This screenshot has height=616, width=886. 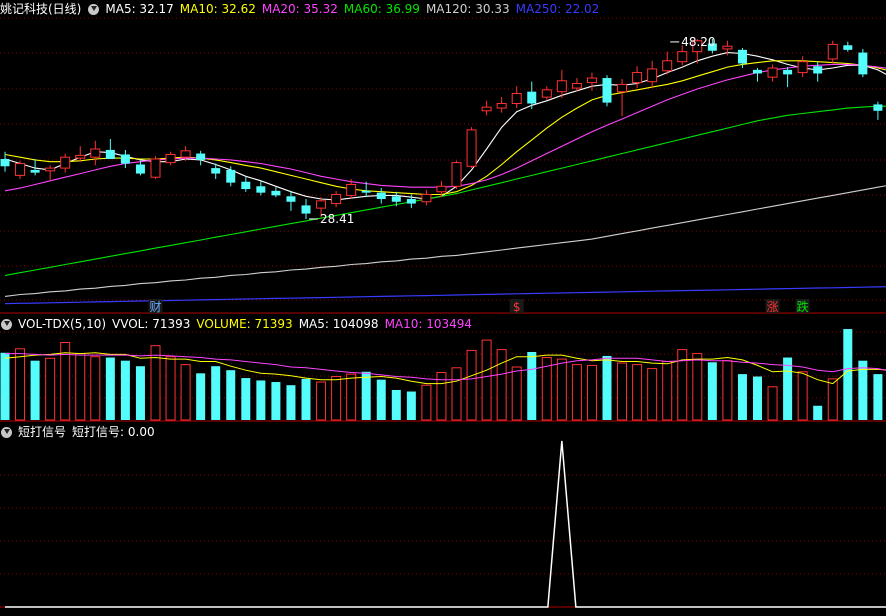 I want to click on marker-label: 涨, so click(x=773, y=306).